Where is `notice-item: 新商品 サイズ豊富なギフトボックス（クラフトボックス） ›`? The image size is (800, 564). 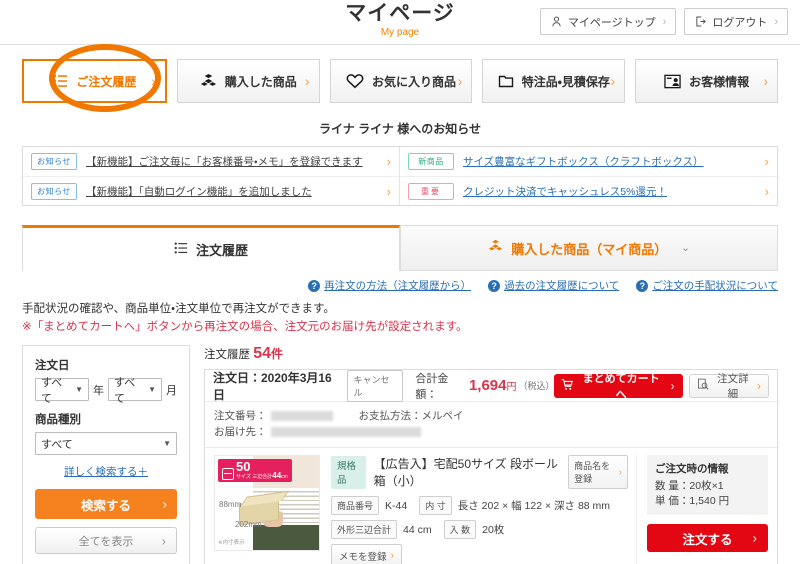
notice-item: 新商品 サイズ豊富なギフトボックス（クラフトボックス） › is located at coordinates (588, 161).